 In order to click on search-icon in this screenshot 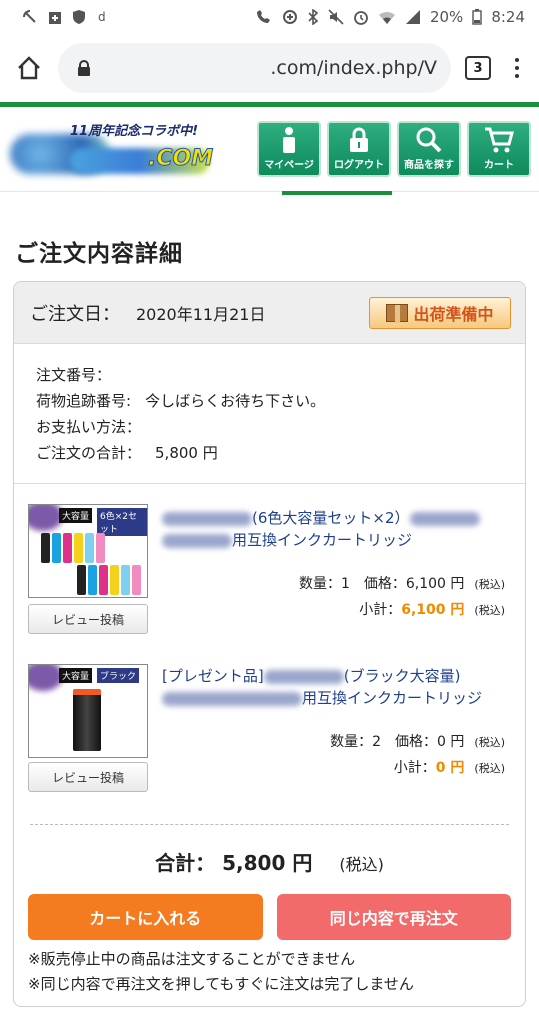, I will do `click(429, 140)`.